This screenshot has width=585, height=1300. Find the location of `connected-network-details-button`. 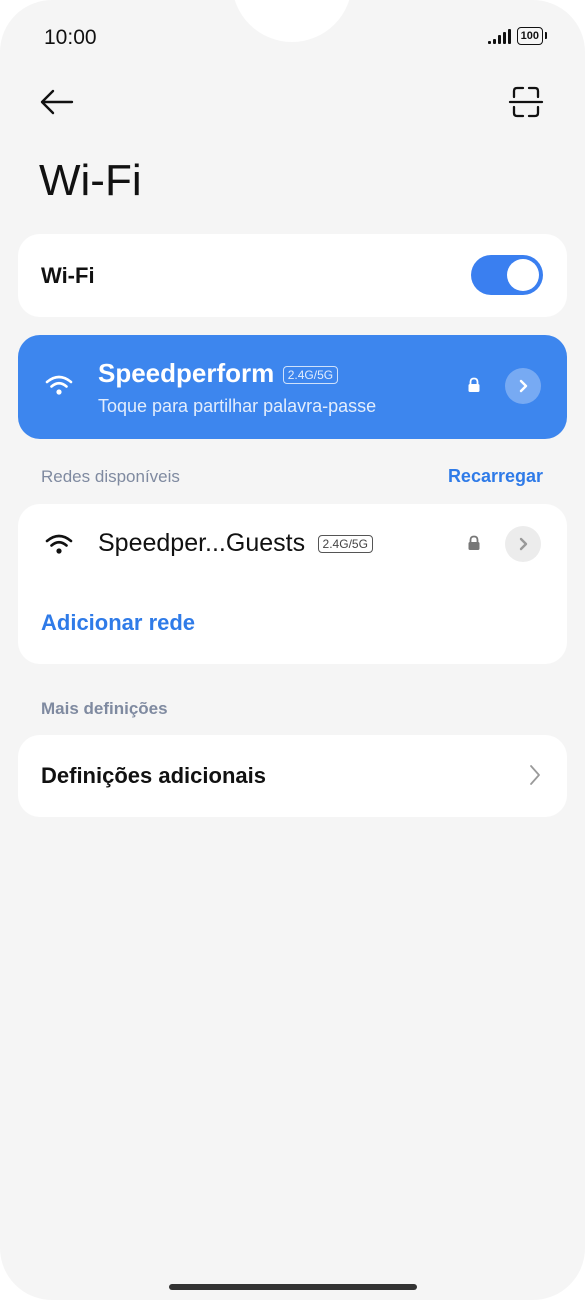

connected-network-details-button is located at coordinates (523, 386).